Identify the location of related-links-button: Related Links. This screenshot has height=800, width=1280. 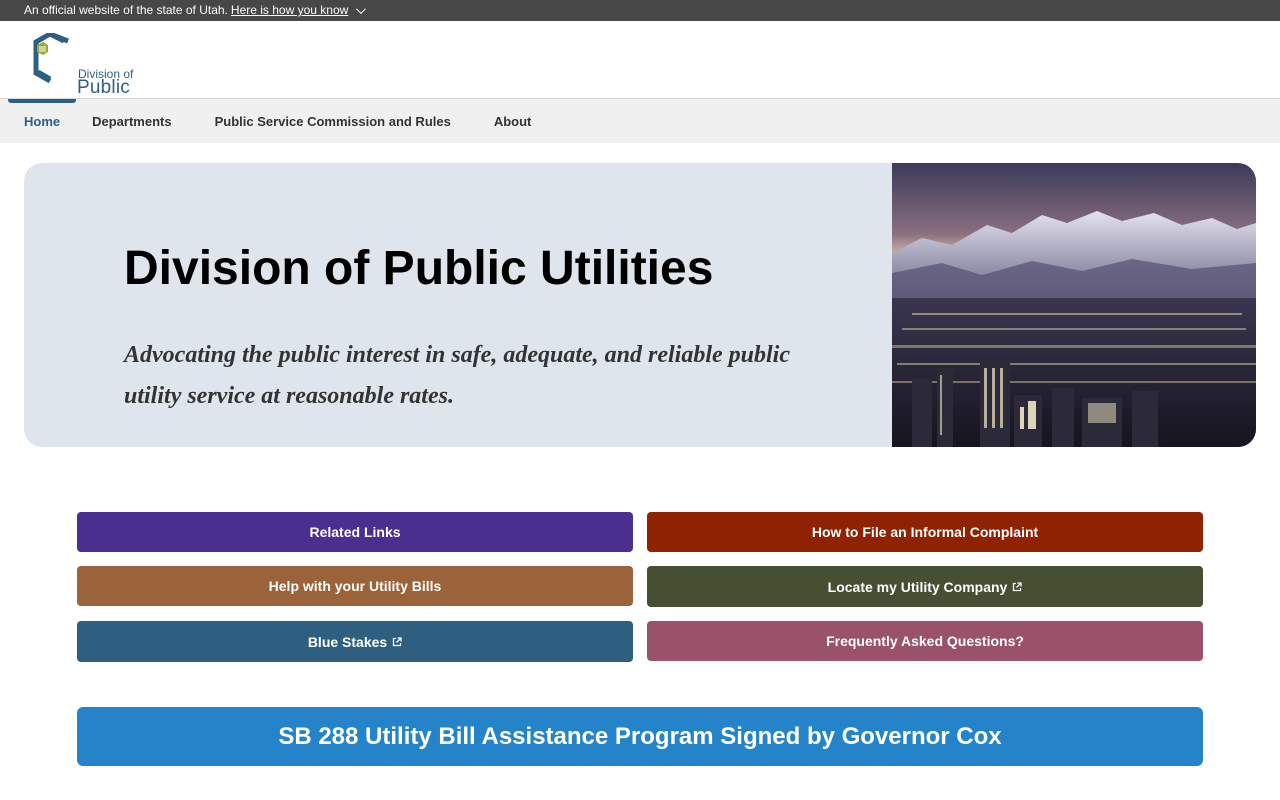
(355, 532).